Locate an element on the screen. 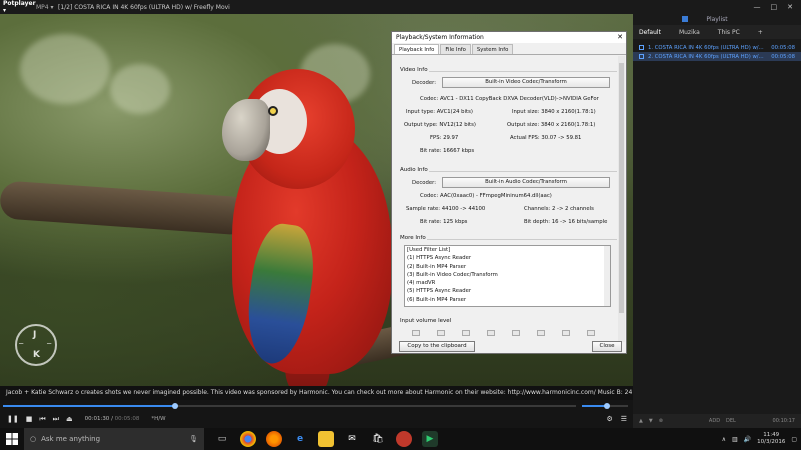 The image size is (801, 450). microphone-icon: 🎙 is located at coordinates (193, 439).